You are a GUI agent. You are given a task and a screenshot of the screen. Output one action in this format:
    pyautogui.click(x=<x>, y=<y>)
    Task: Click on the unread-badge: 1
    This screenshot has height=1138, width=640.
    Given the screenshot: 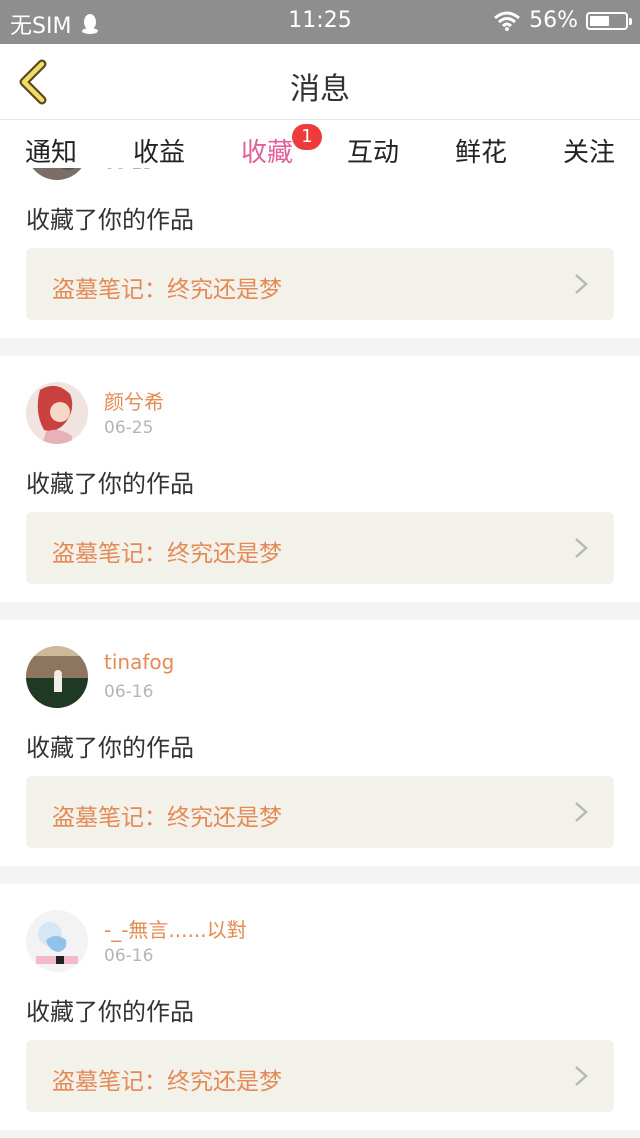 What is the action you would take?
    pyautogui.click(x=307, y=137)
    